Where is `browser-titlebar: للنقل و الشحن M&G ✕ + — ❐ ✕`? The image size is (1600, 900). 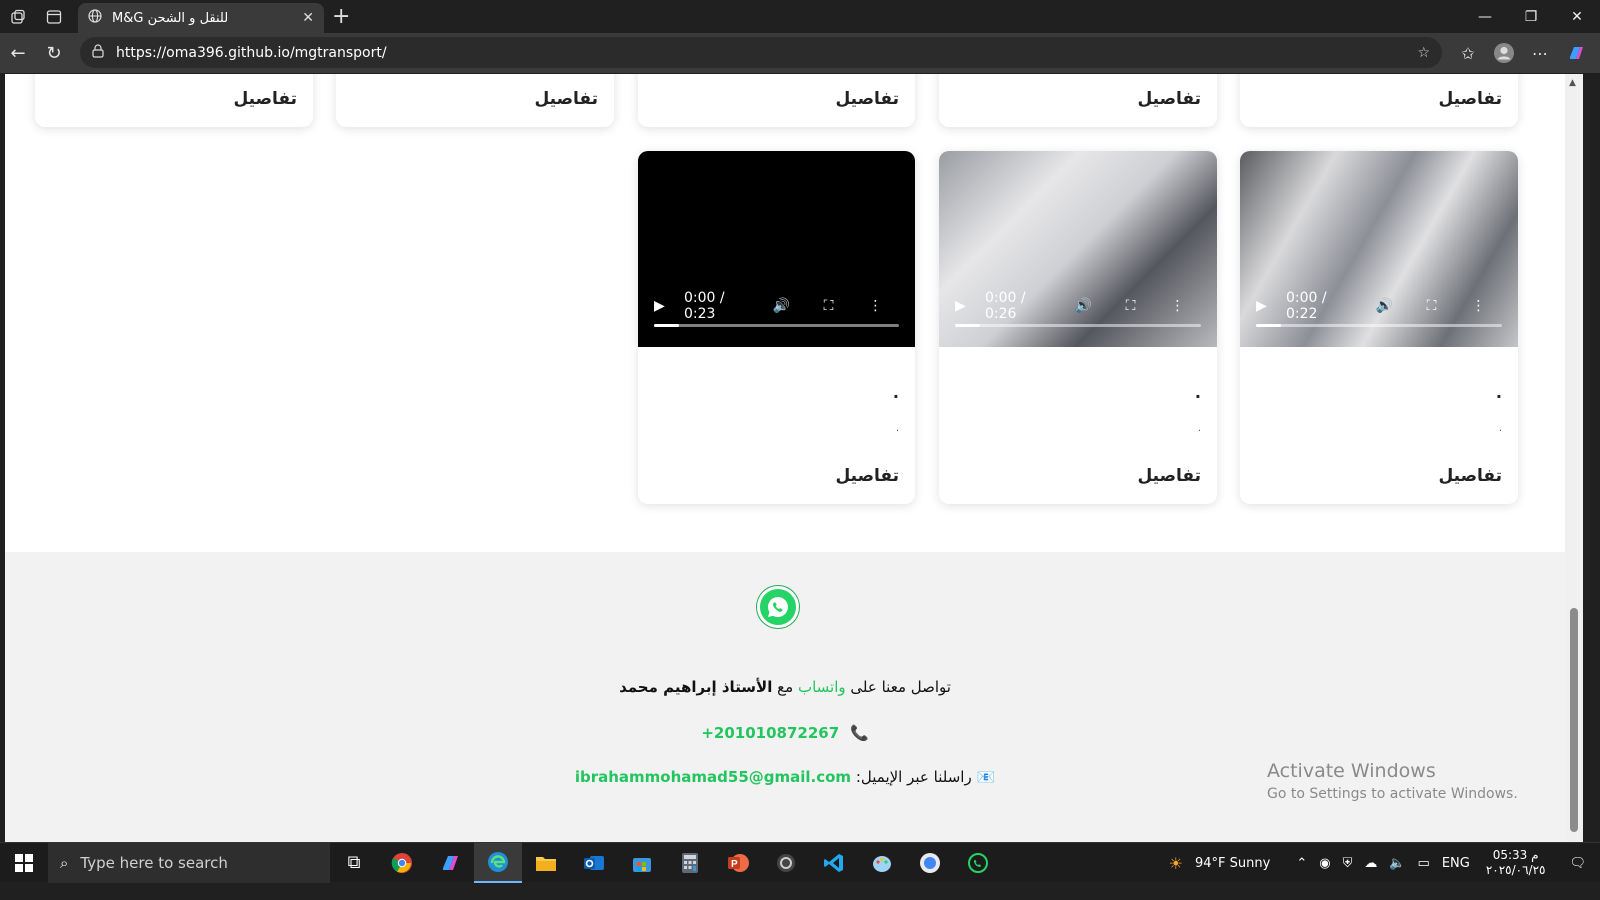
browser-titlebar: للنقل و الشحن M&G ✕ + — ❐ ✕ is located at coordinates (800, 16).